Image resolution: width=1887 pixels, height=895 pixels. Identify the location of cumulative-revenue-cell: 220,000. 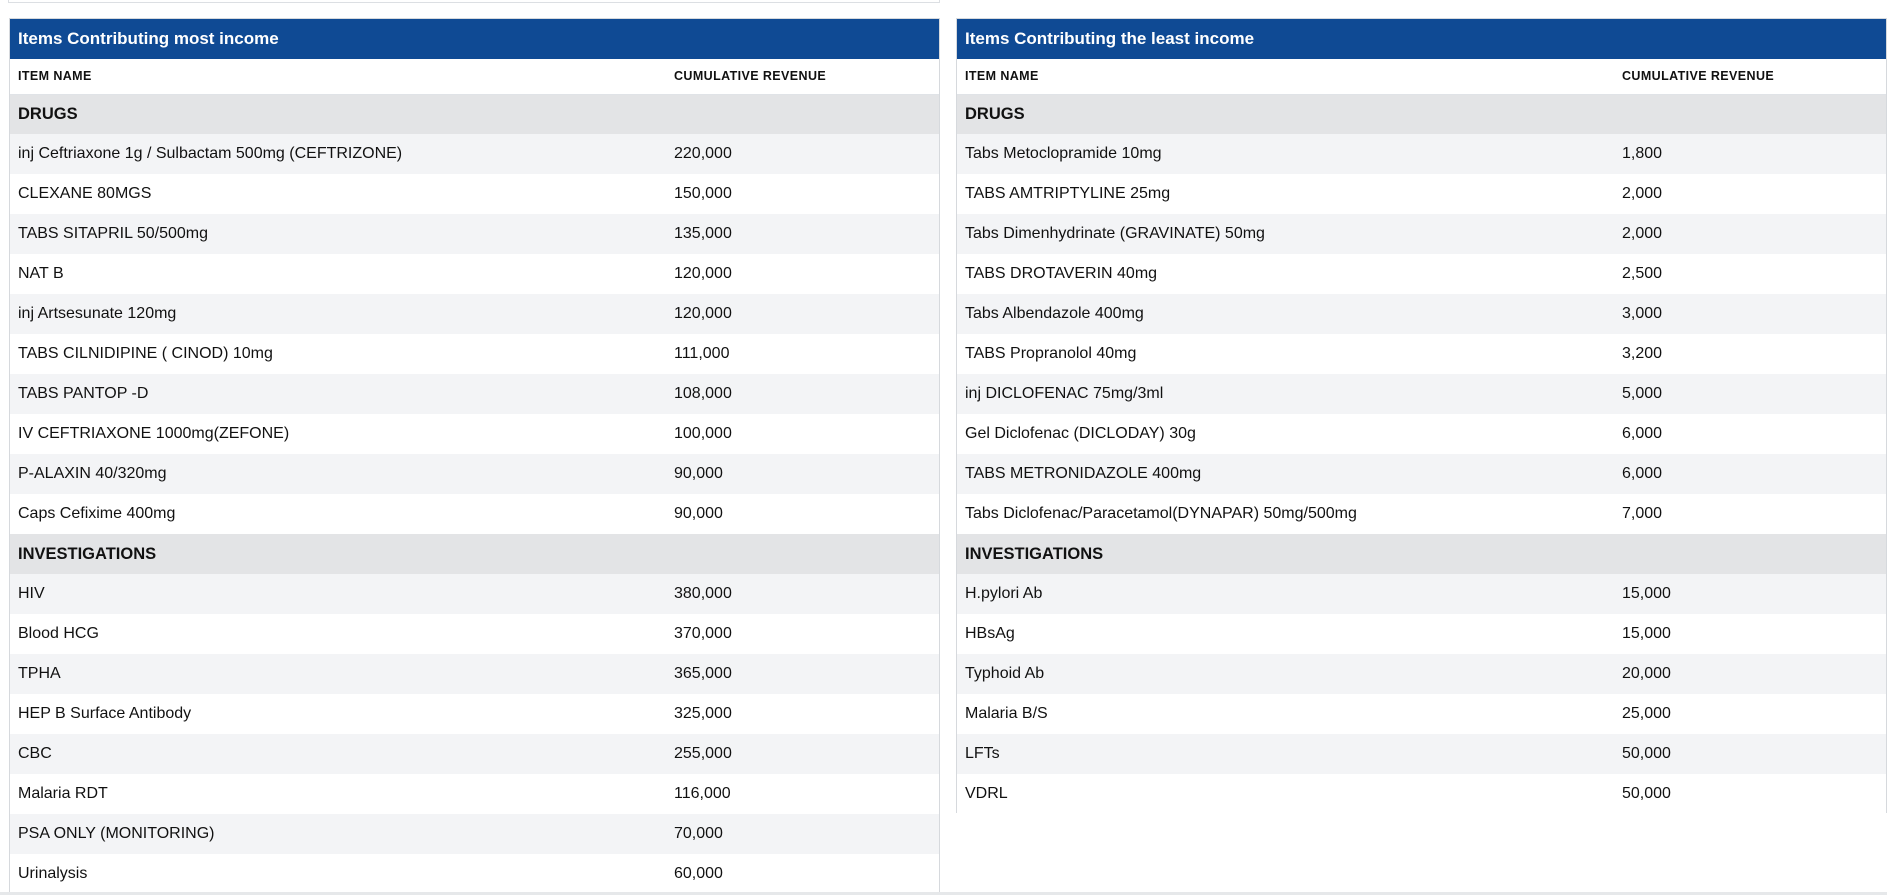
(802, 154).